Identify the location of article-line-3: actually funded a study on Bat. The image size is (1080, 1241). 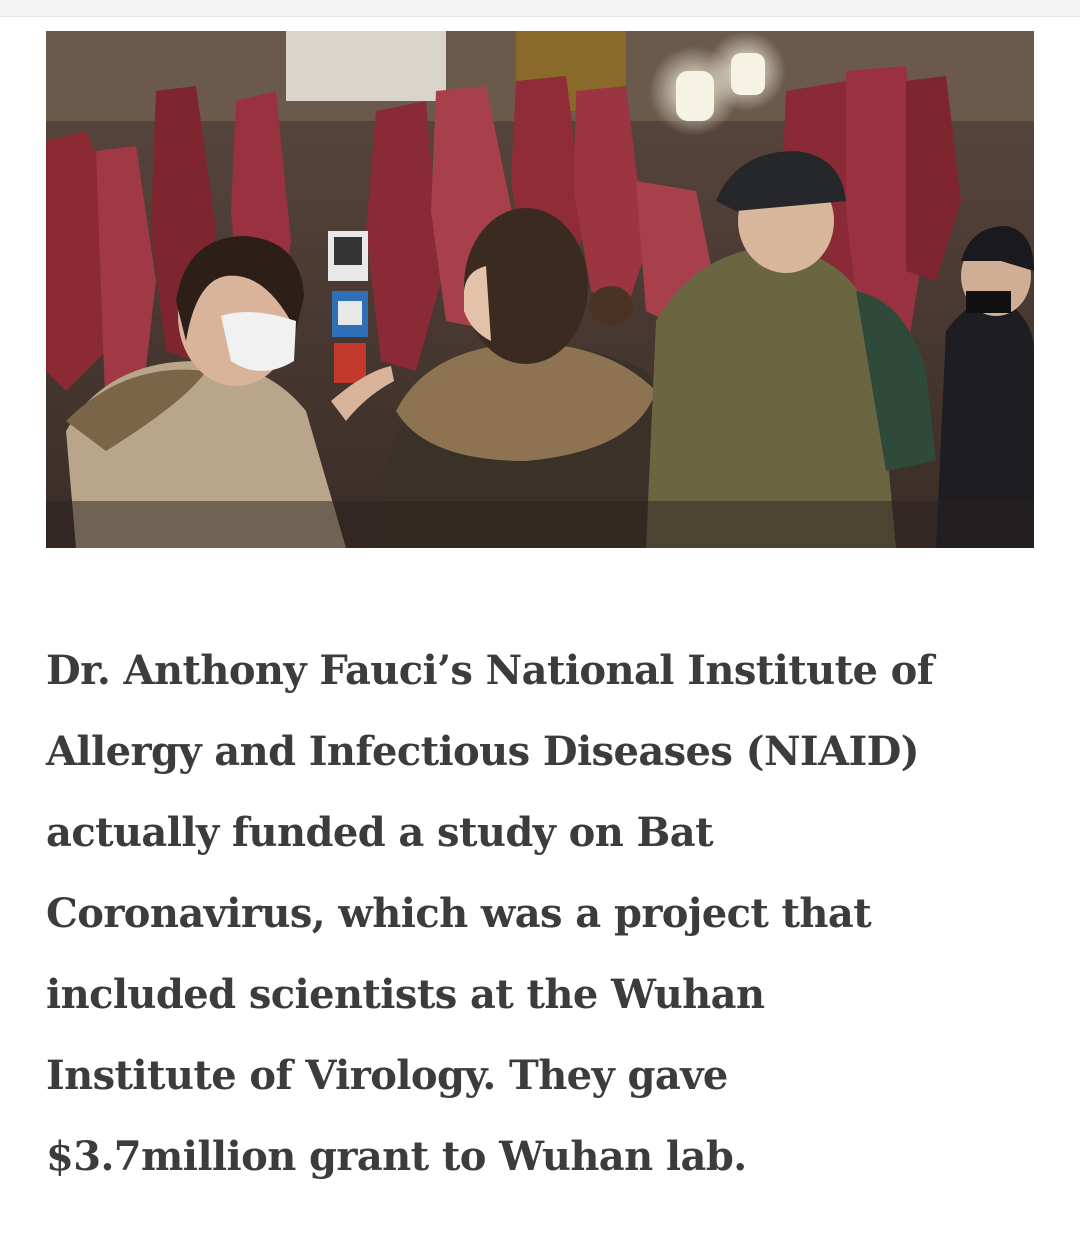
(380, 832).